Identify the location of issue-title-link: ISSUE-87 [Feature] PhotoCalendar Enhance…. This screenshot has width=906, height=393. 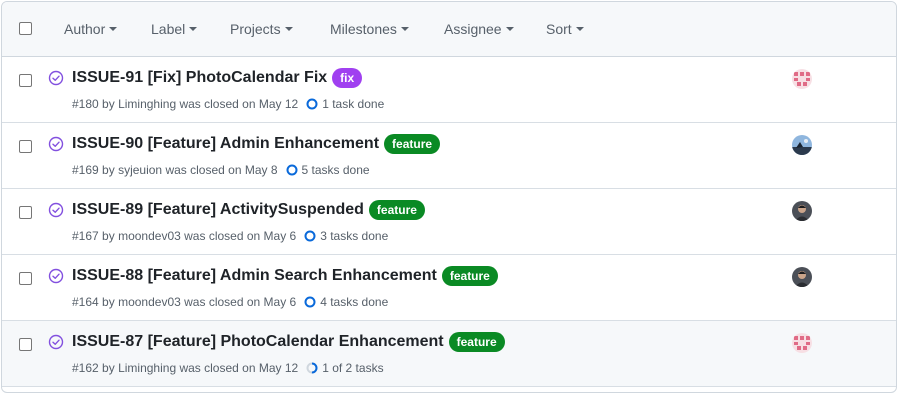
(258, 342).